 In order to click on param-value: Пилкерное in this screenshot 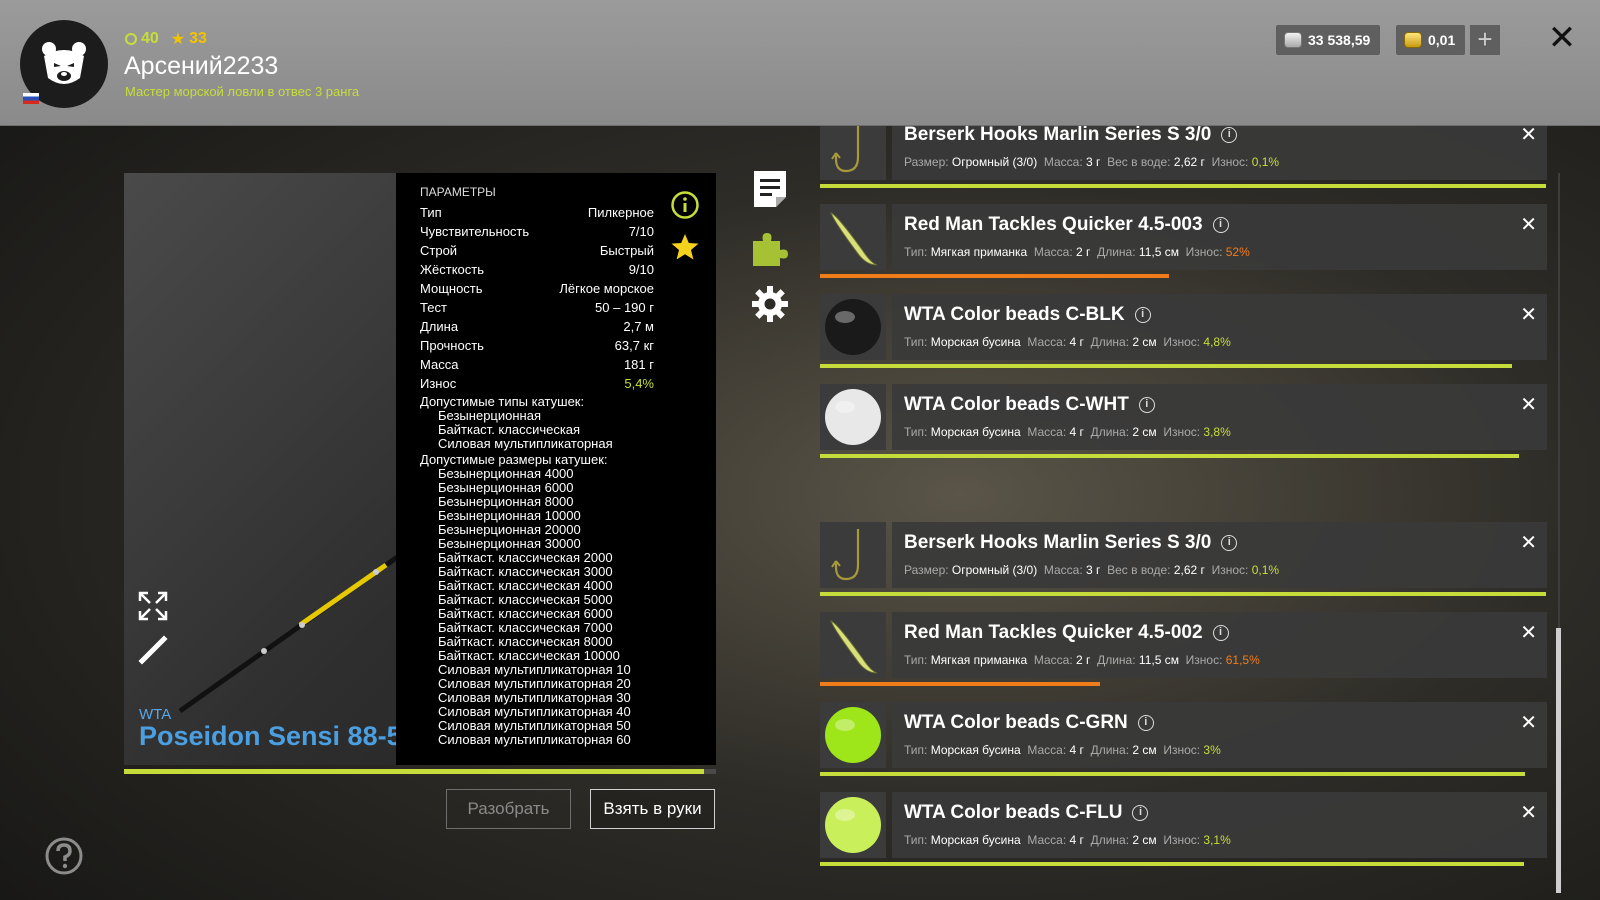, I will do `click(620, 212)`.